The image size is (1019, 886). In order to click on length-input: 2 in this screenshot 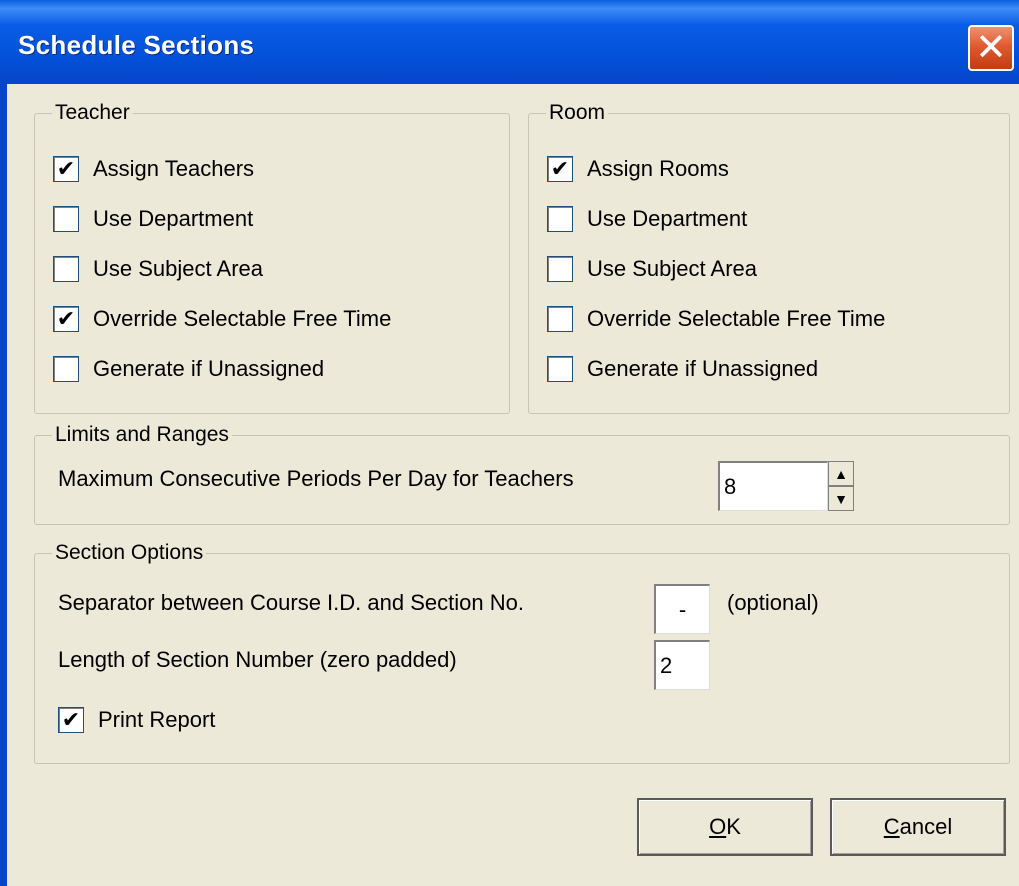, I will do `click(682, 665)`.